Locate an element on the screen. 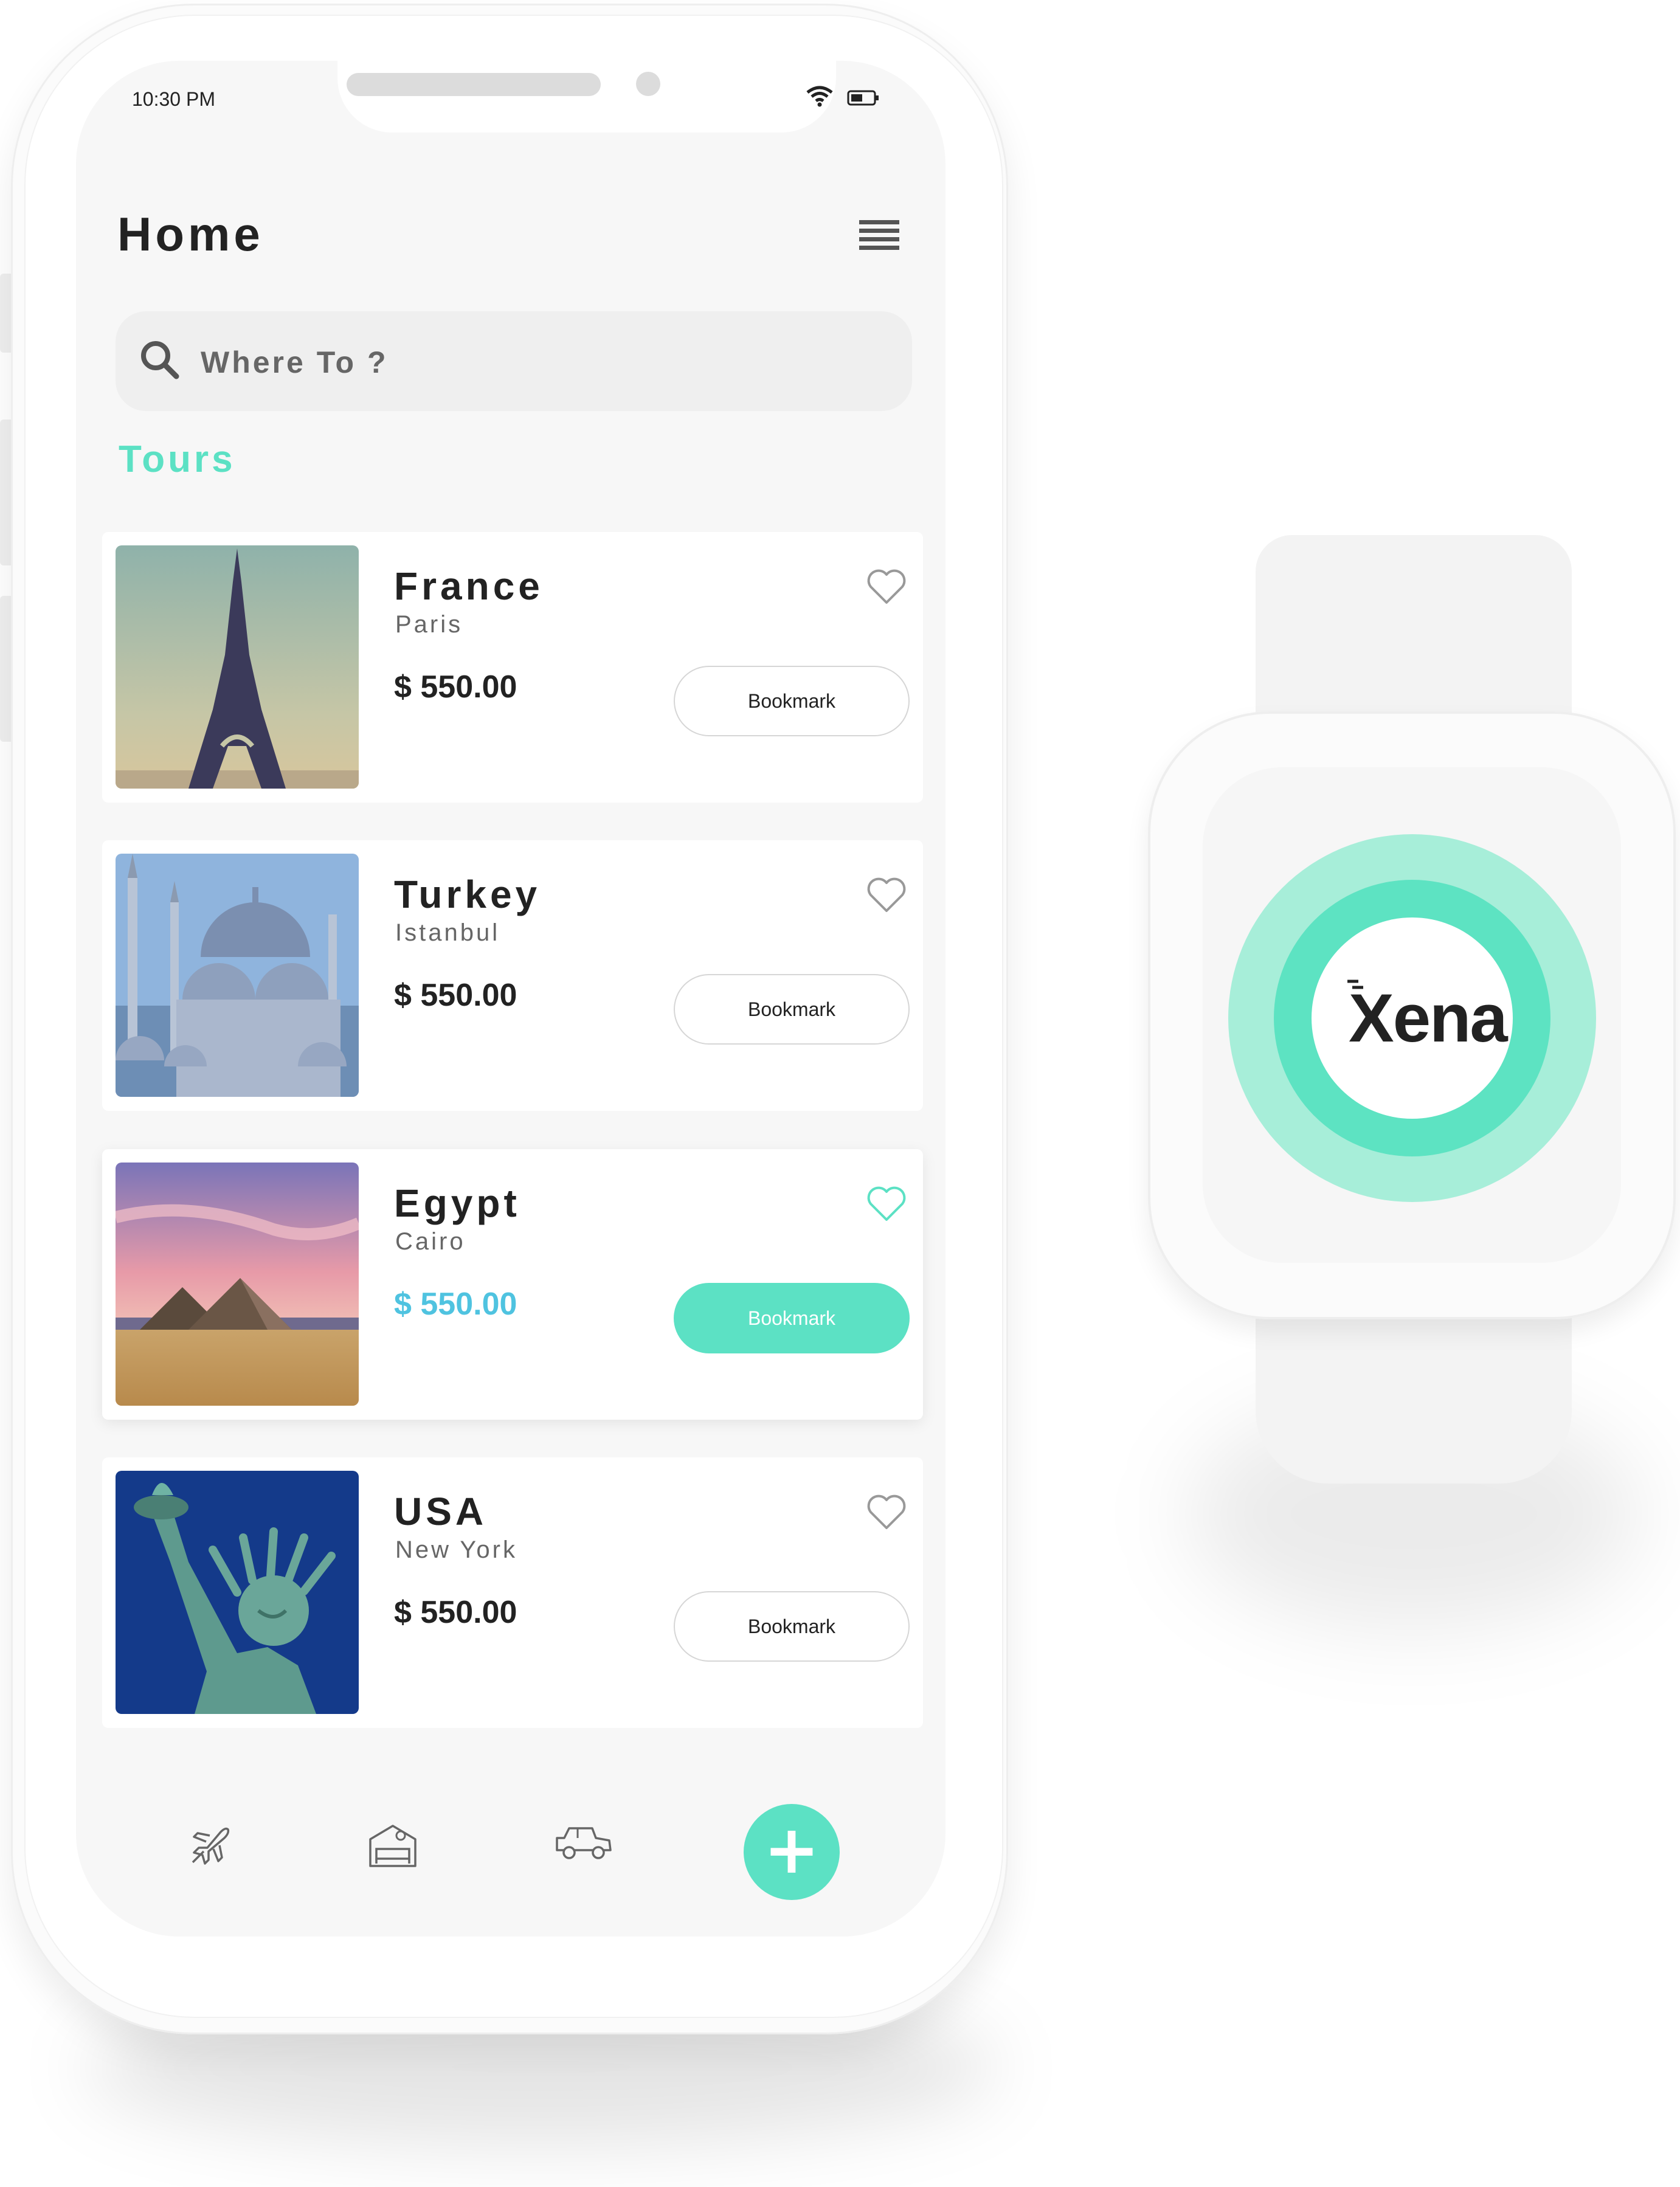  phone-notch is located at coordinates (586, 97).